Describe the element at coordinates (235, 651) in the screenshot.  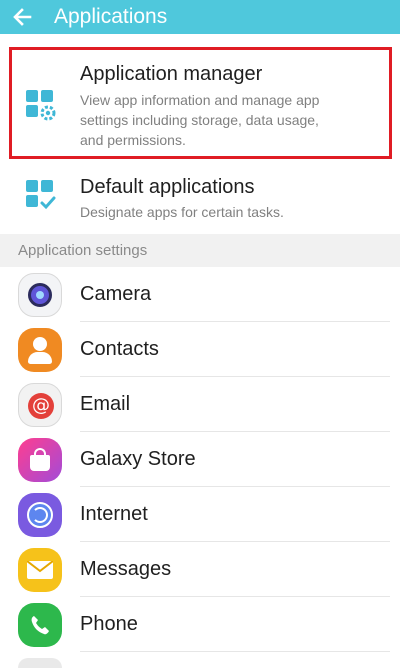
I see `divider` at that location.